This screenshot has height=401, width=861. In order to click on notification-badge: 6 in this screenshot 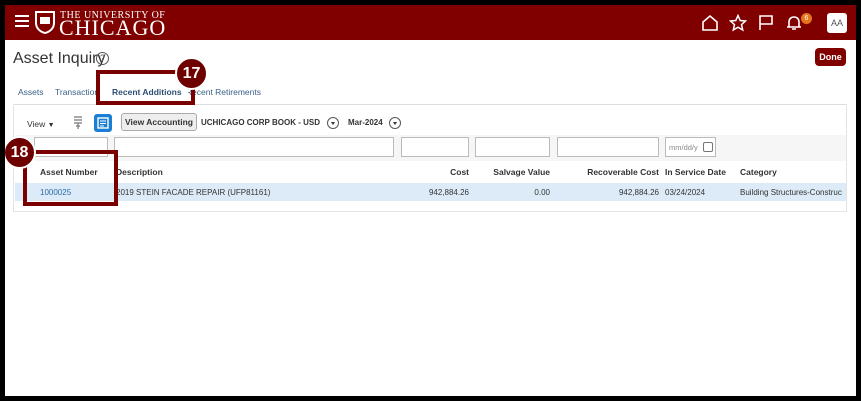, I will do `click(806, 18)`.